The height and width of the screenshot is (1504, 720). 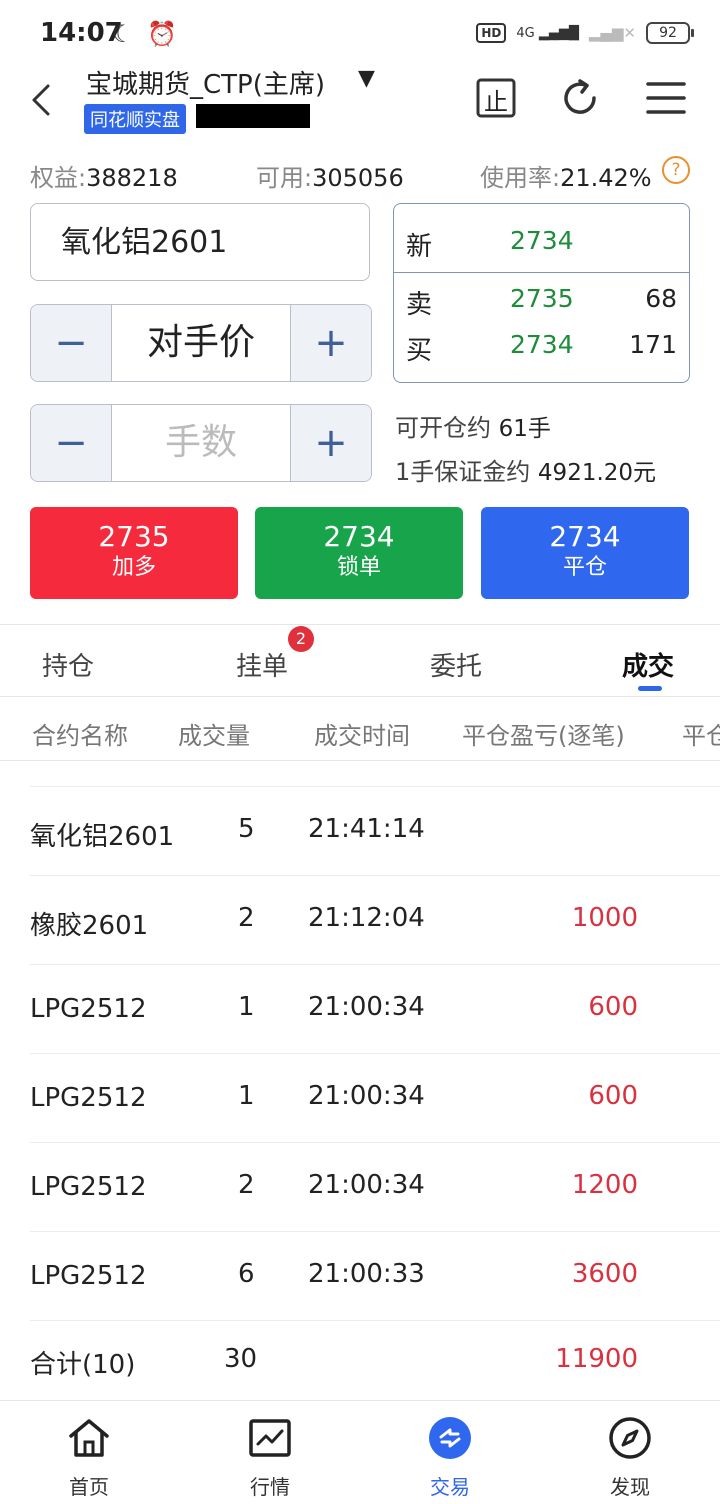 I want to click on row-time: 21:00:33, so click(x=366, y=1274).